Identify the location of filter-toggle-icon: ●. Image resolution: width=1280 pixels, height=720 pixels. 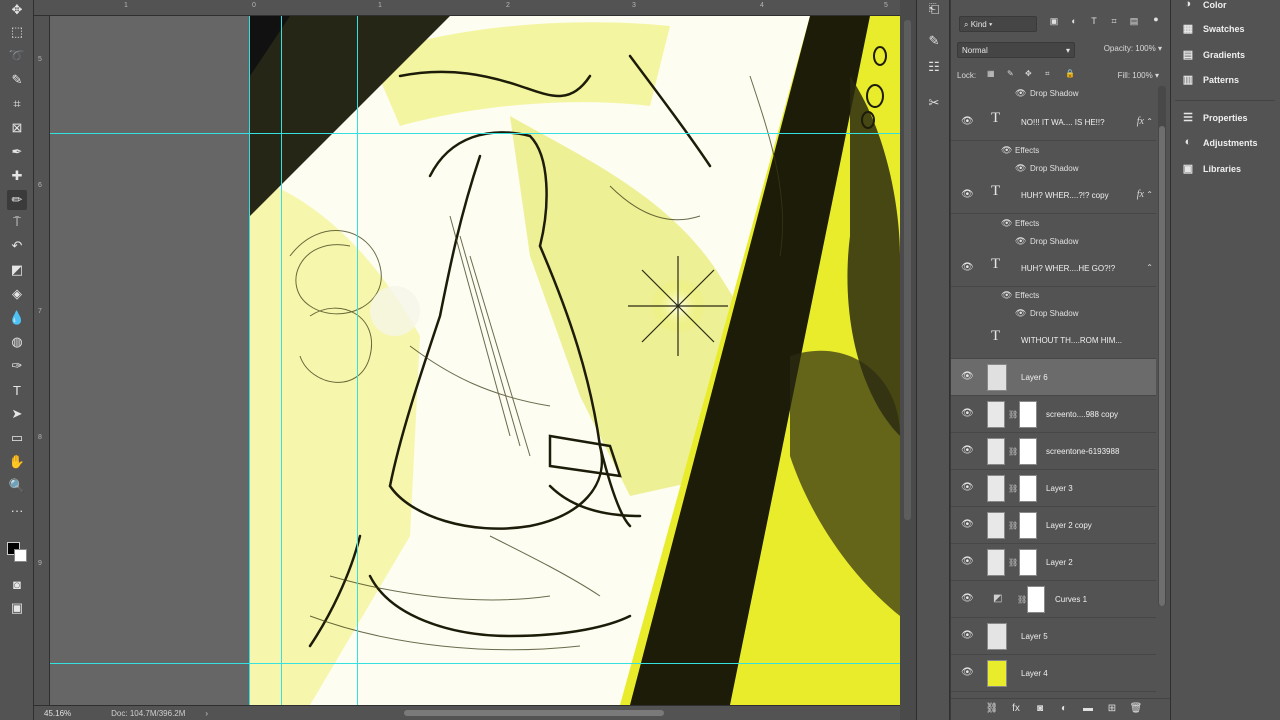
(1156, 21).